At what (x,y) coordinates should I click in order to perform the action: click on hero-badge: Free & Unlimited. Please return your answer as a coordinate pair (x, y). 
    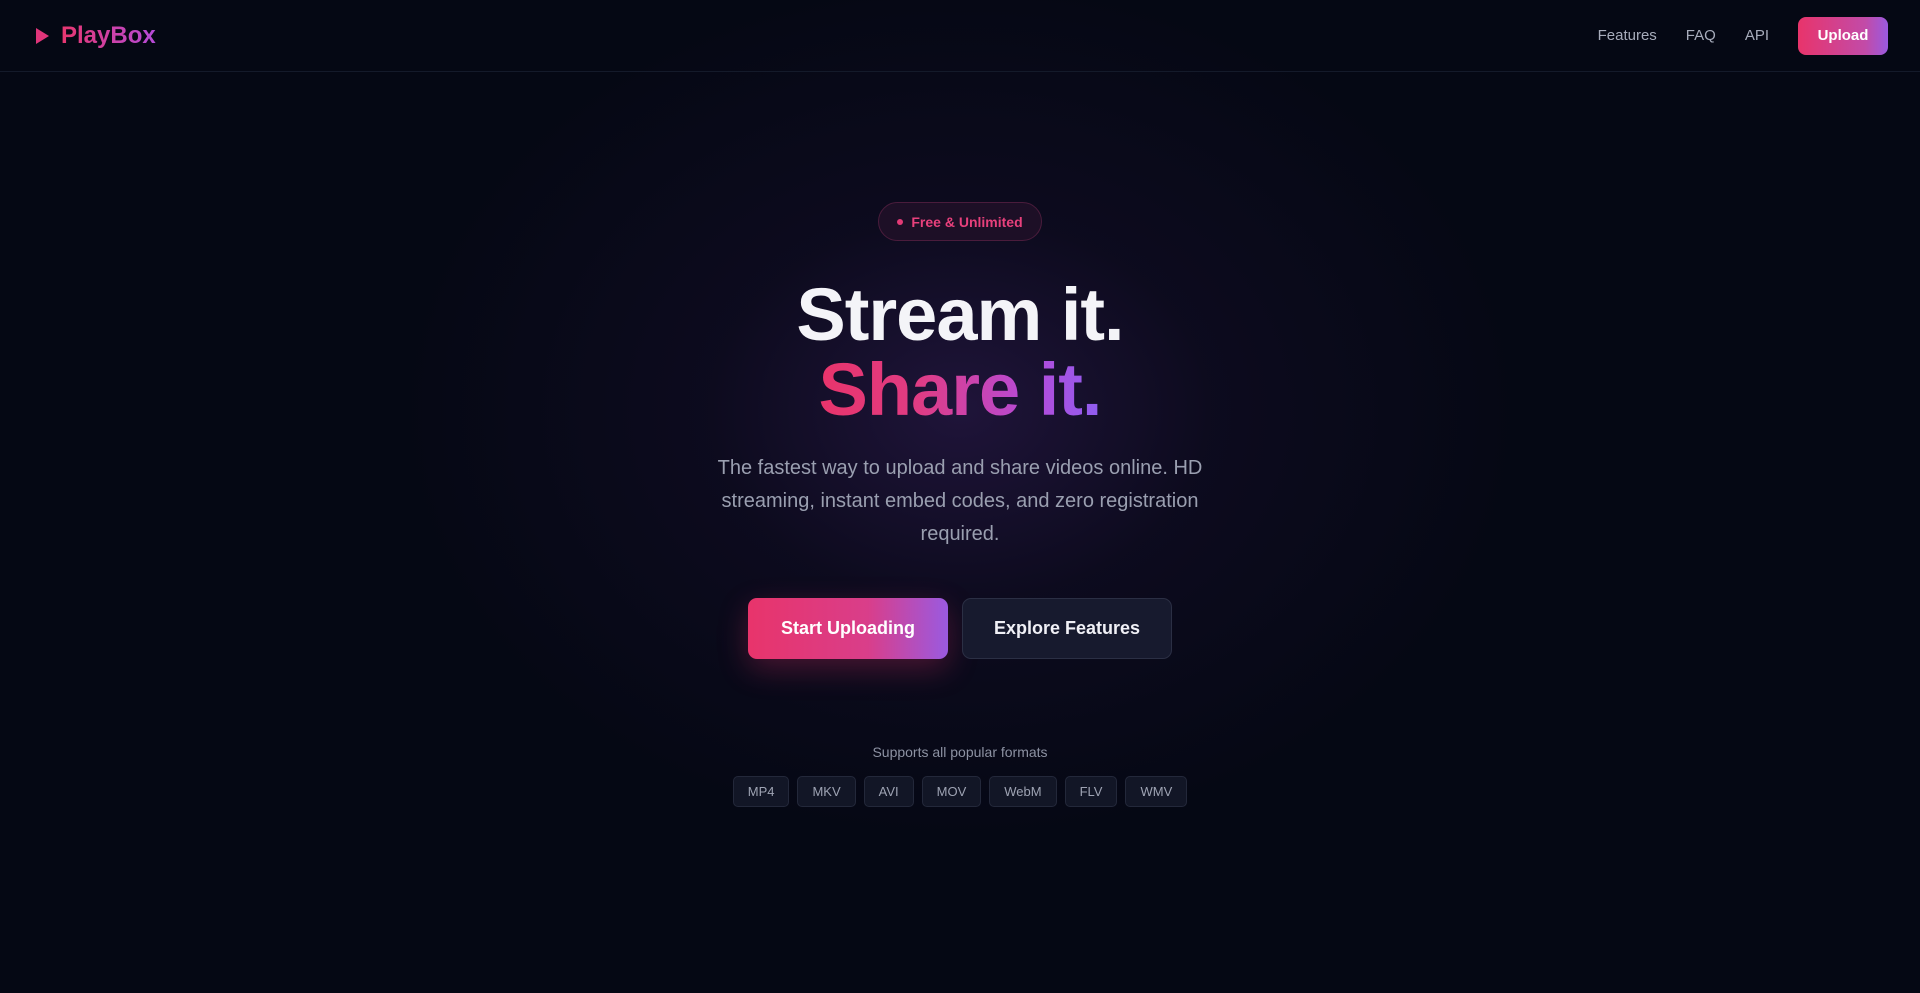
    Looking at the image, I should click on (960, 221).